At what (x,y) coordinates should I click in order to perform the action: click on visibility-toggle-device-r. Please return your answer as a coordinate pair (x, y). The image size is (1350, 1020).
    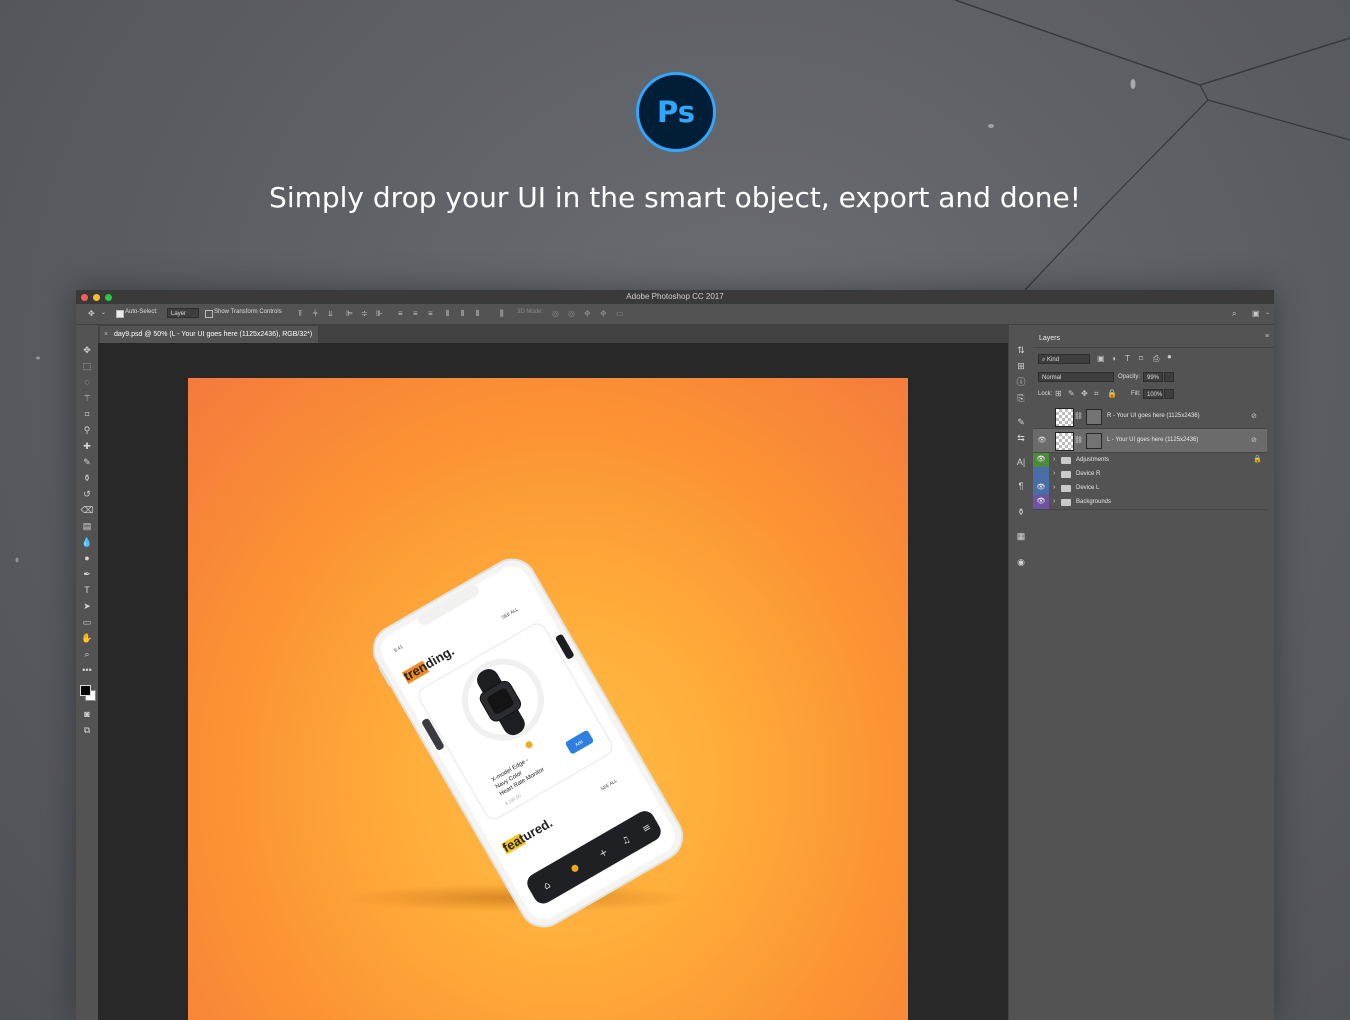
    Looking at the image, I should click on (1041, 474).